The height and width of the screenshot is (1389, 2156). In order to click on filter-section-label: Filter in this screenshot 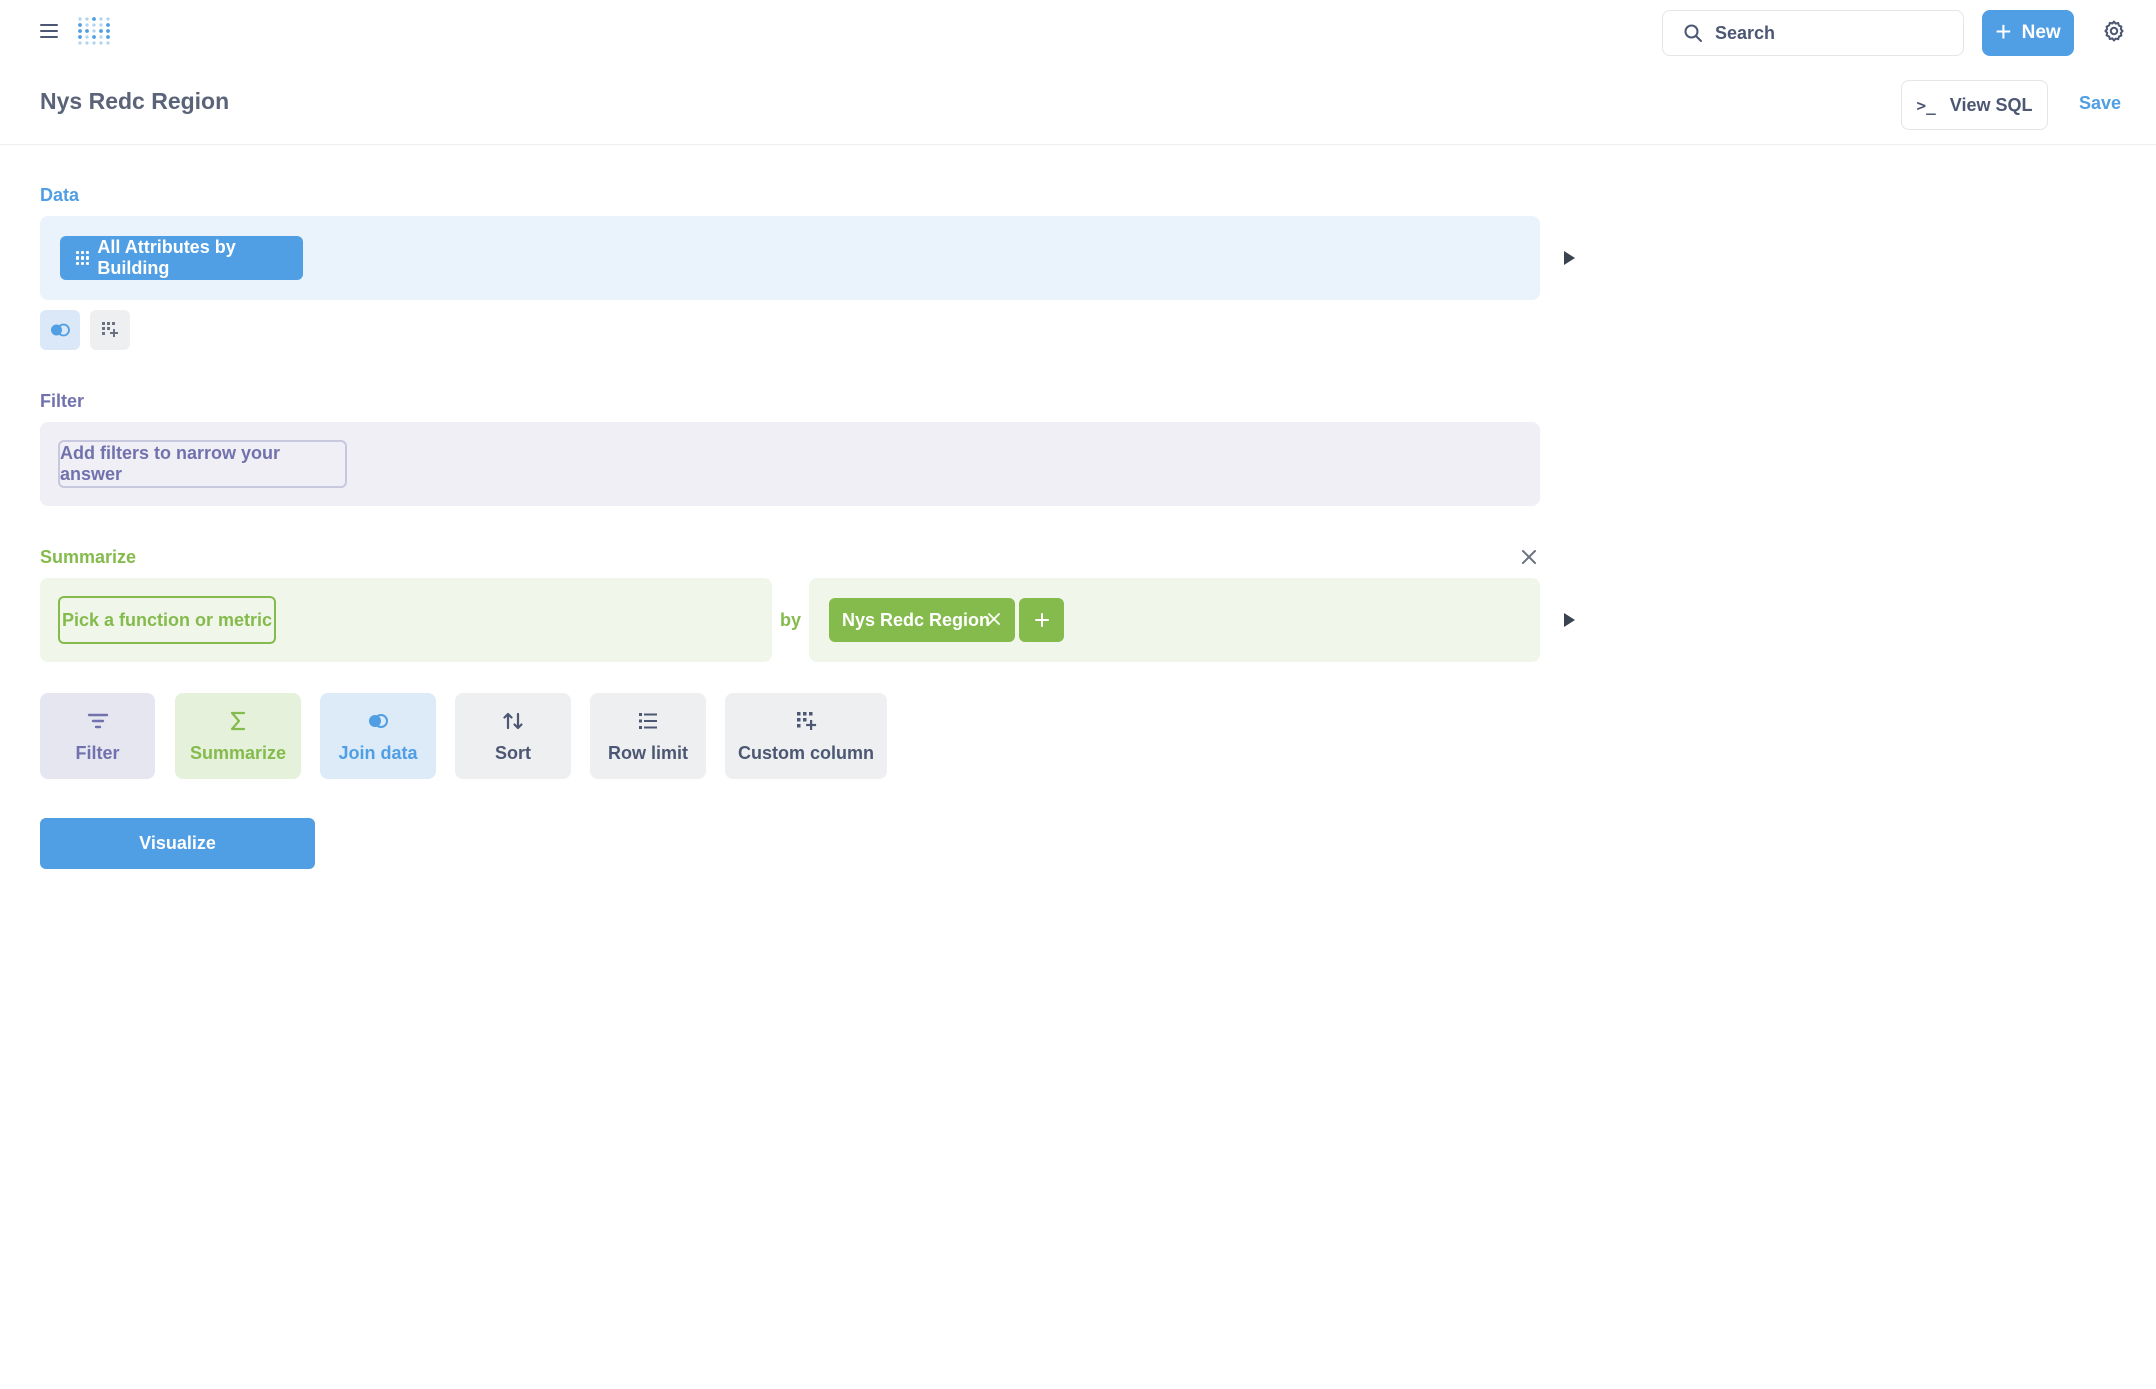, I will do `click(62, 401)`.